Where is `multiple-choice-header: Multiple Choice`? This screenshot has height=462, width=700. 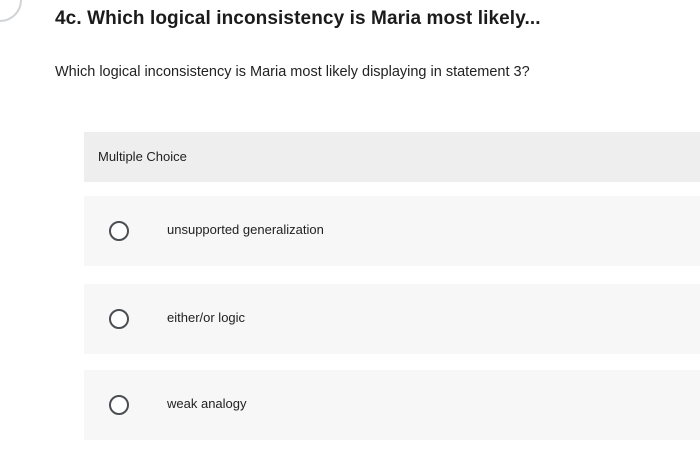
multiple-choice-header: Multiple Choice is located at coordinates (392, 157).